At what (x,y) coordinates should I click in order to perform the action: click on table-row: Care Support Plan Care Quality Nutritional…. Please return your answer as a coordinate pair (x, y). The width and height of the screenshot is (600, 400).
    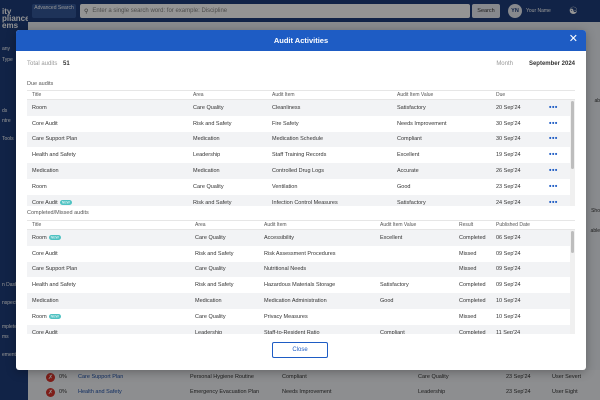
    Looking at the image, I should click on (301, 269).